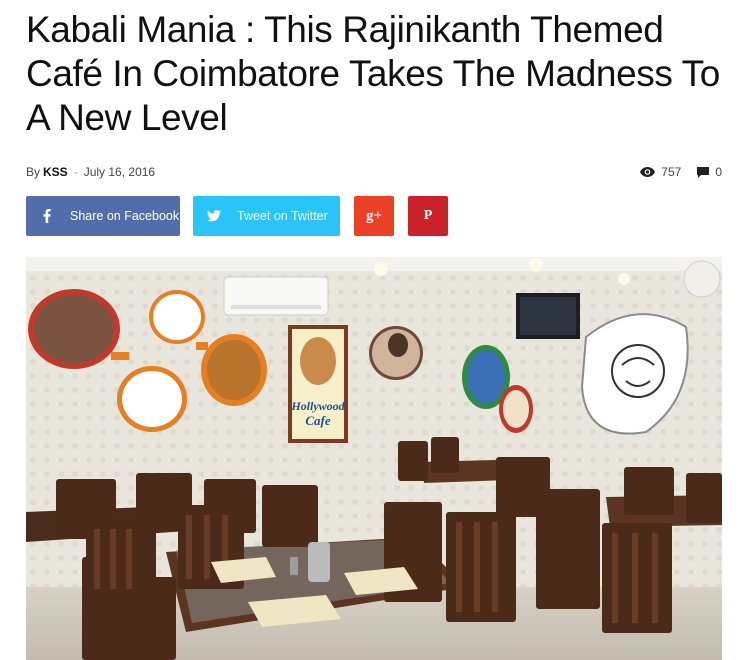 The width and height of the screenshot is (746, 660). I want to click on views-count: 757, so click(660, 172).